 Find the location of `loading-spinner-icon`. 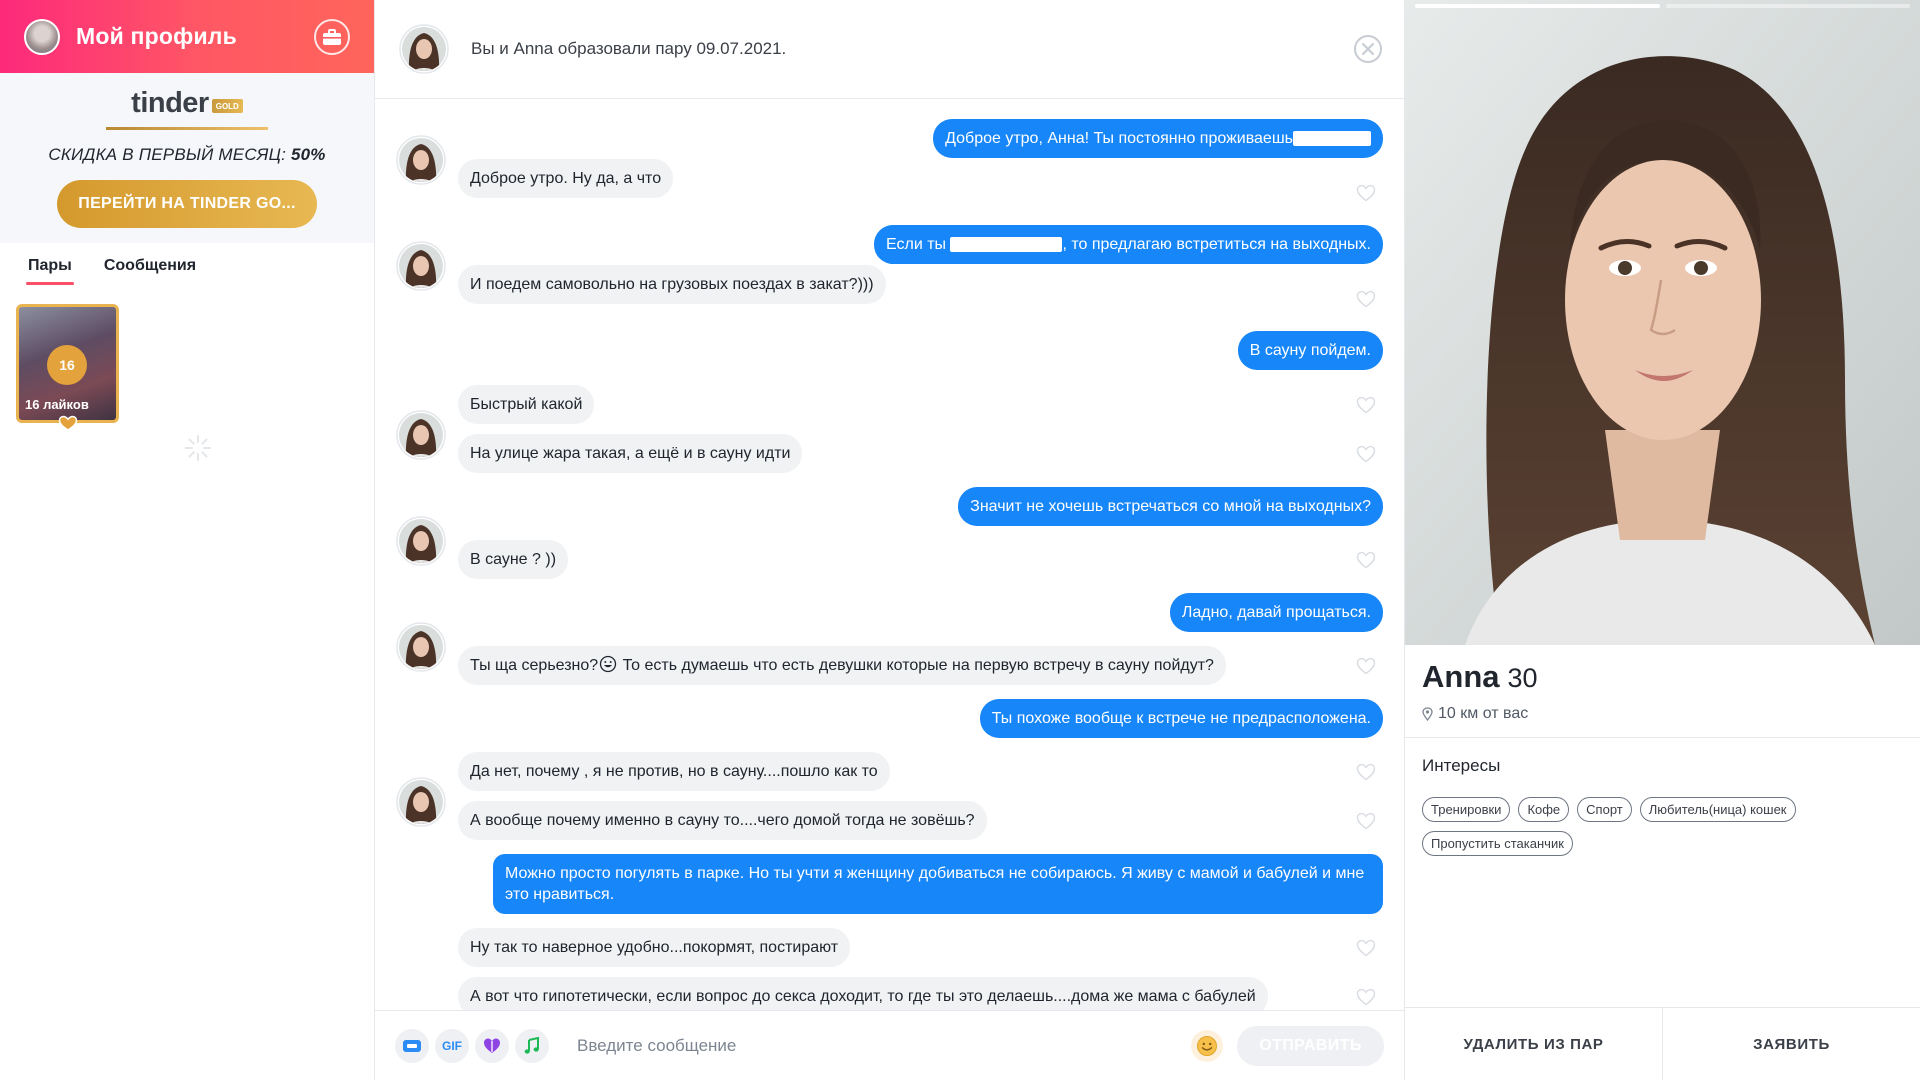

loading-spinner-icon is located at coordinates (198, 448).